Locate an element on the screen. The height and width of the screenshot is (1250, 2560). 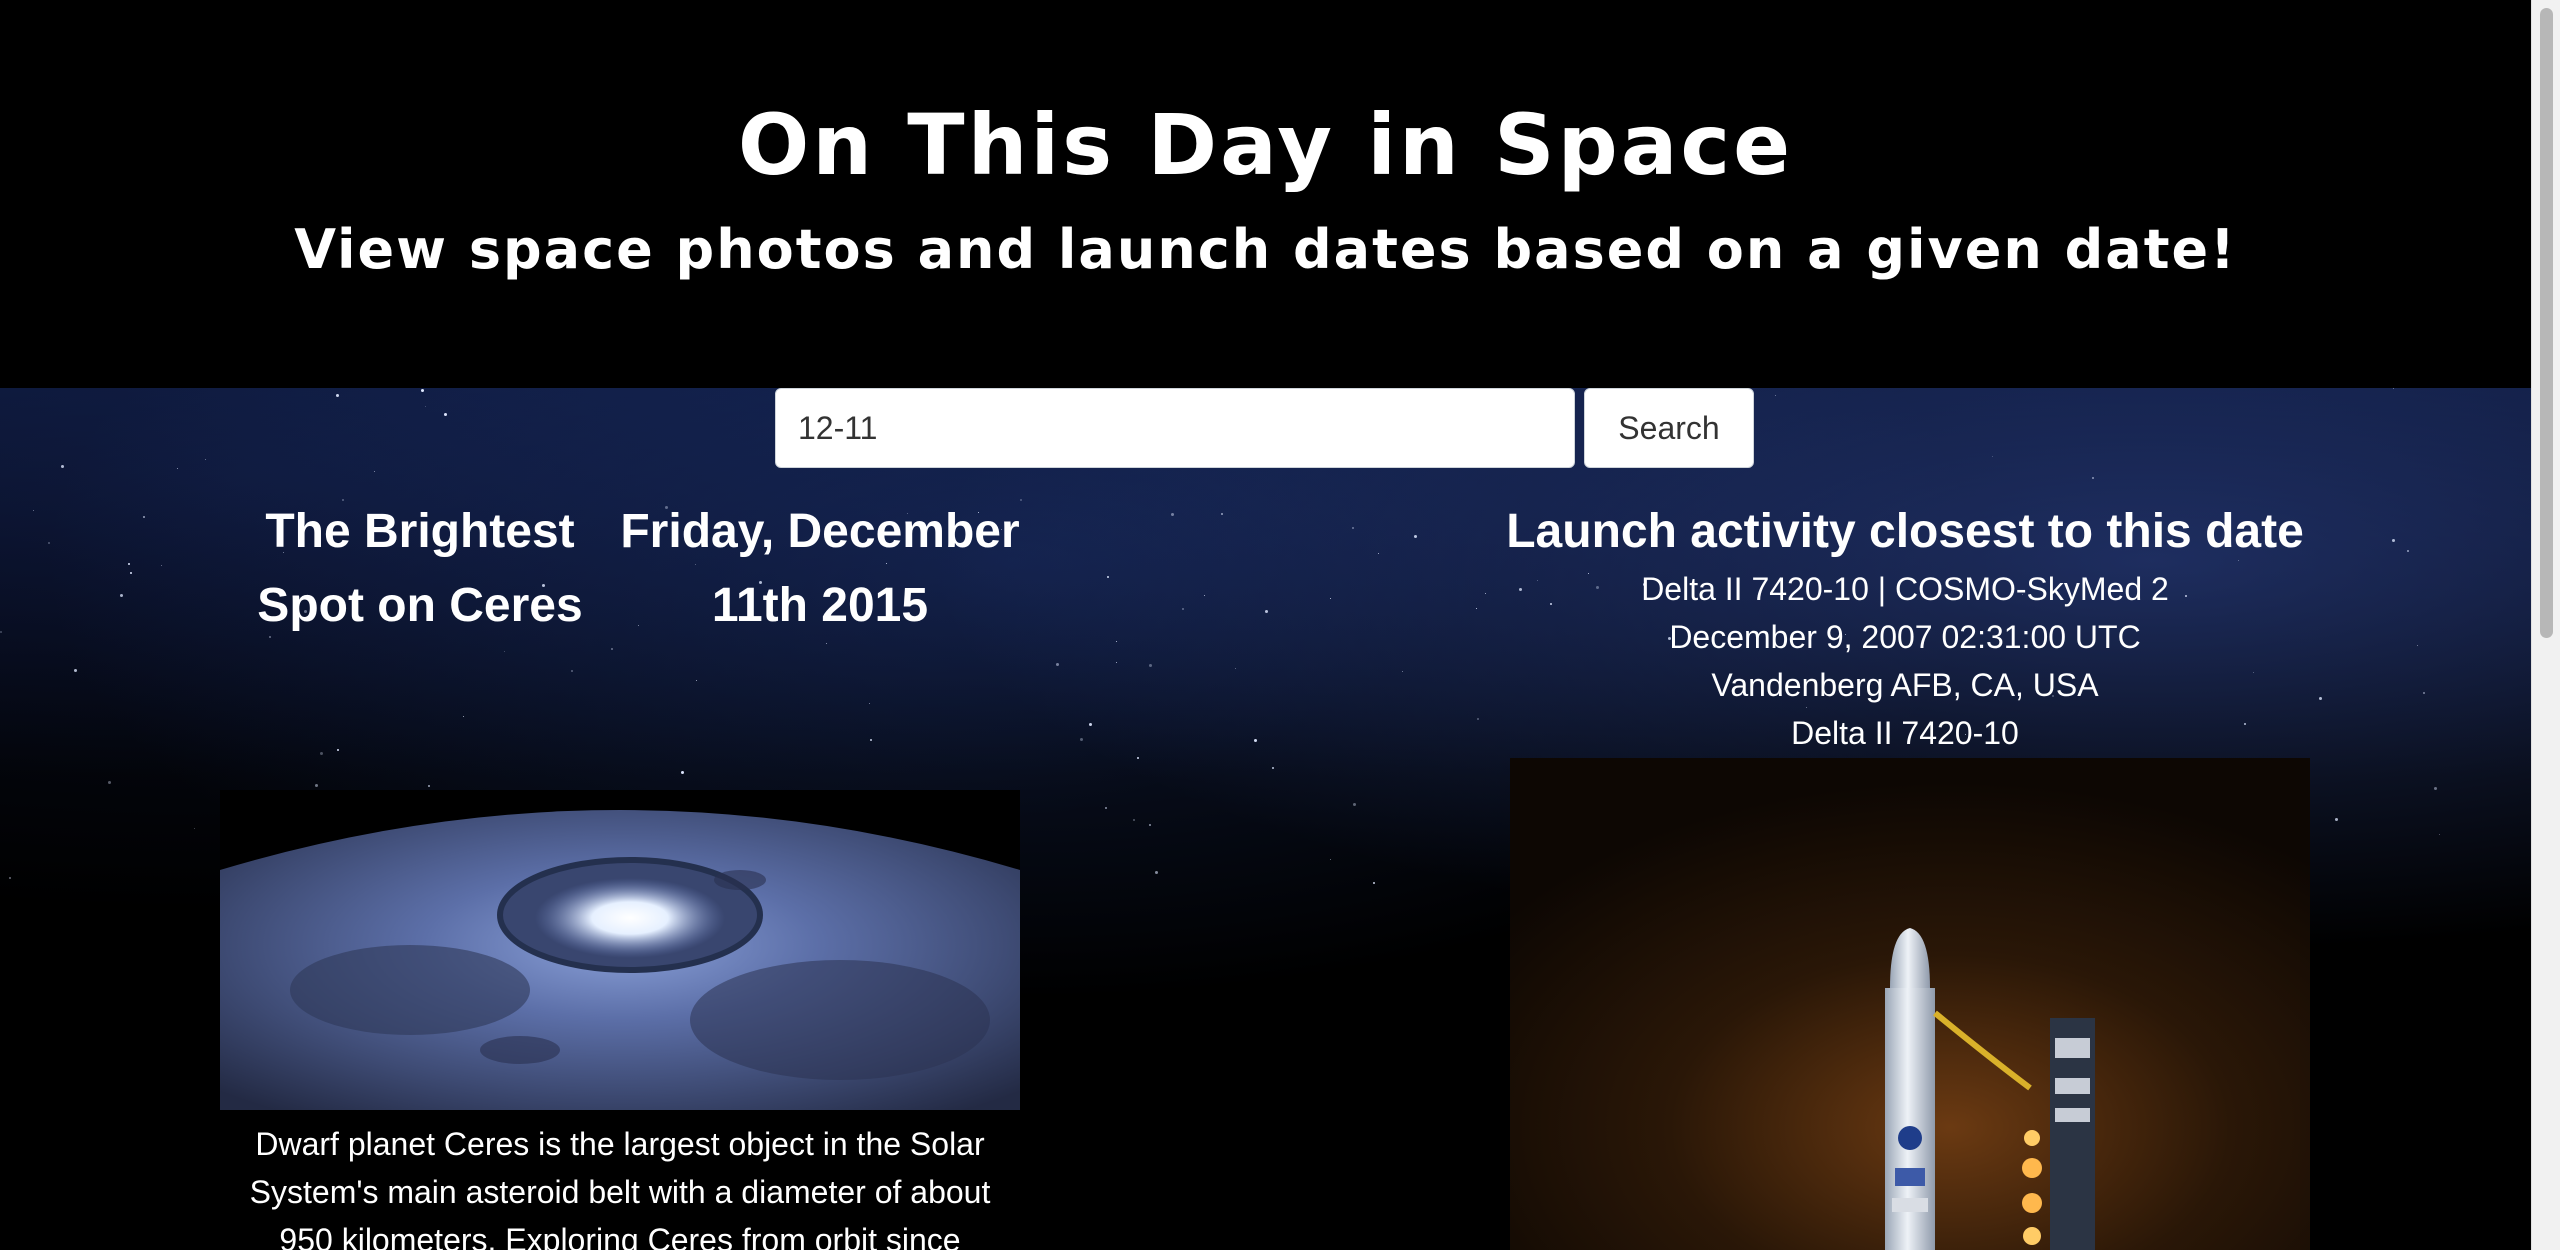
scrollbar-thumb is located at coordinates (2546, 323).